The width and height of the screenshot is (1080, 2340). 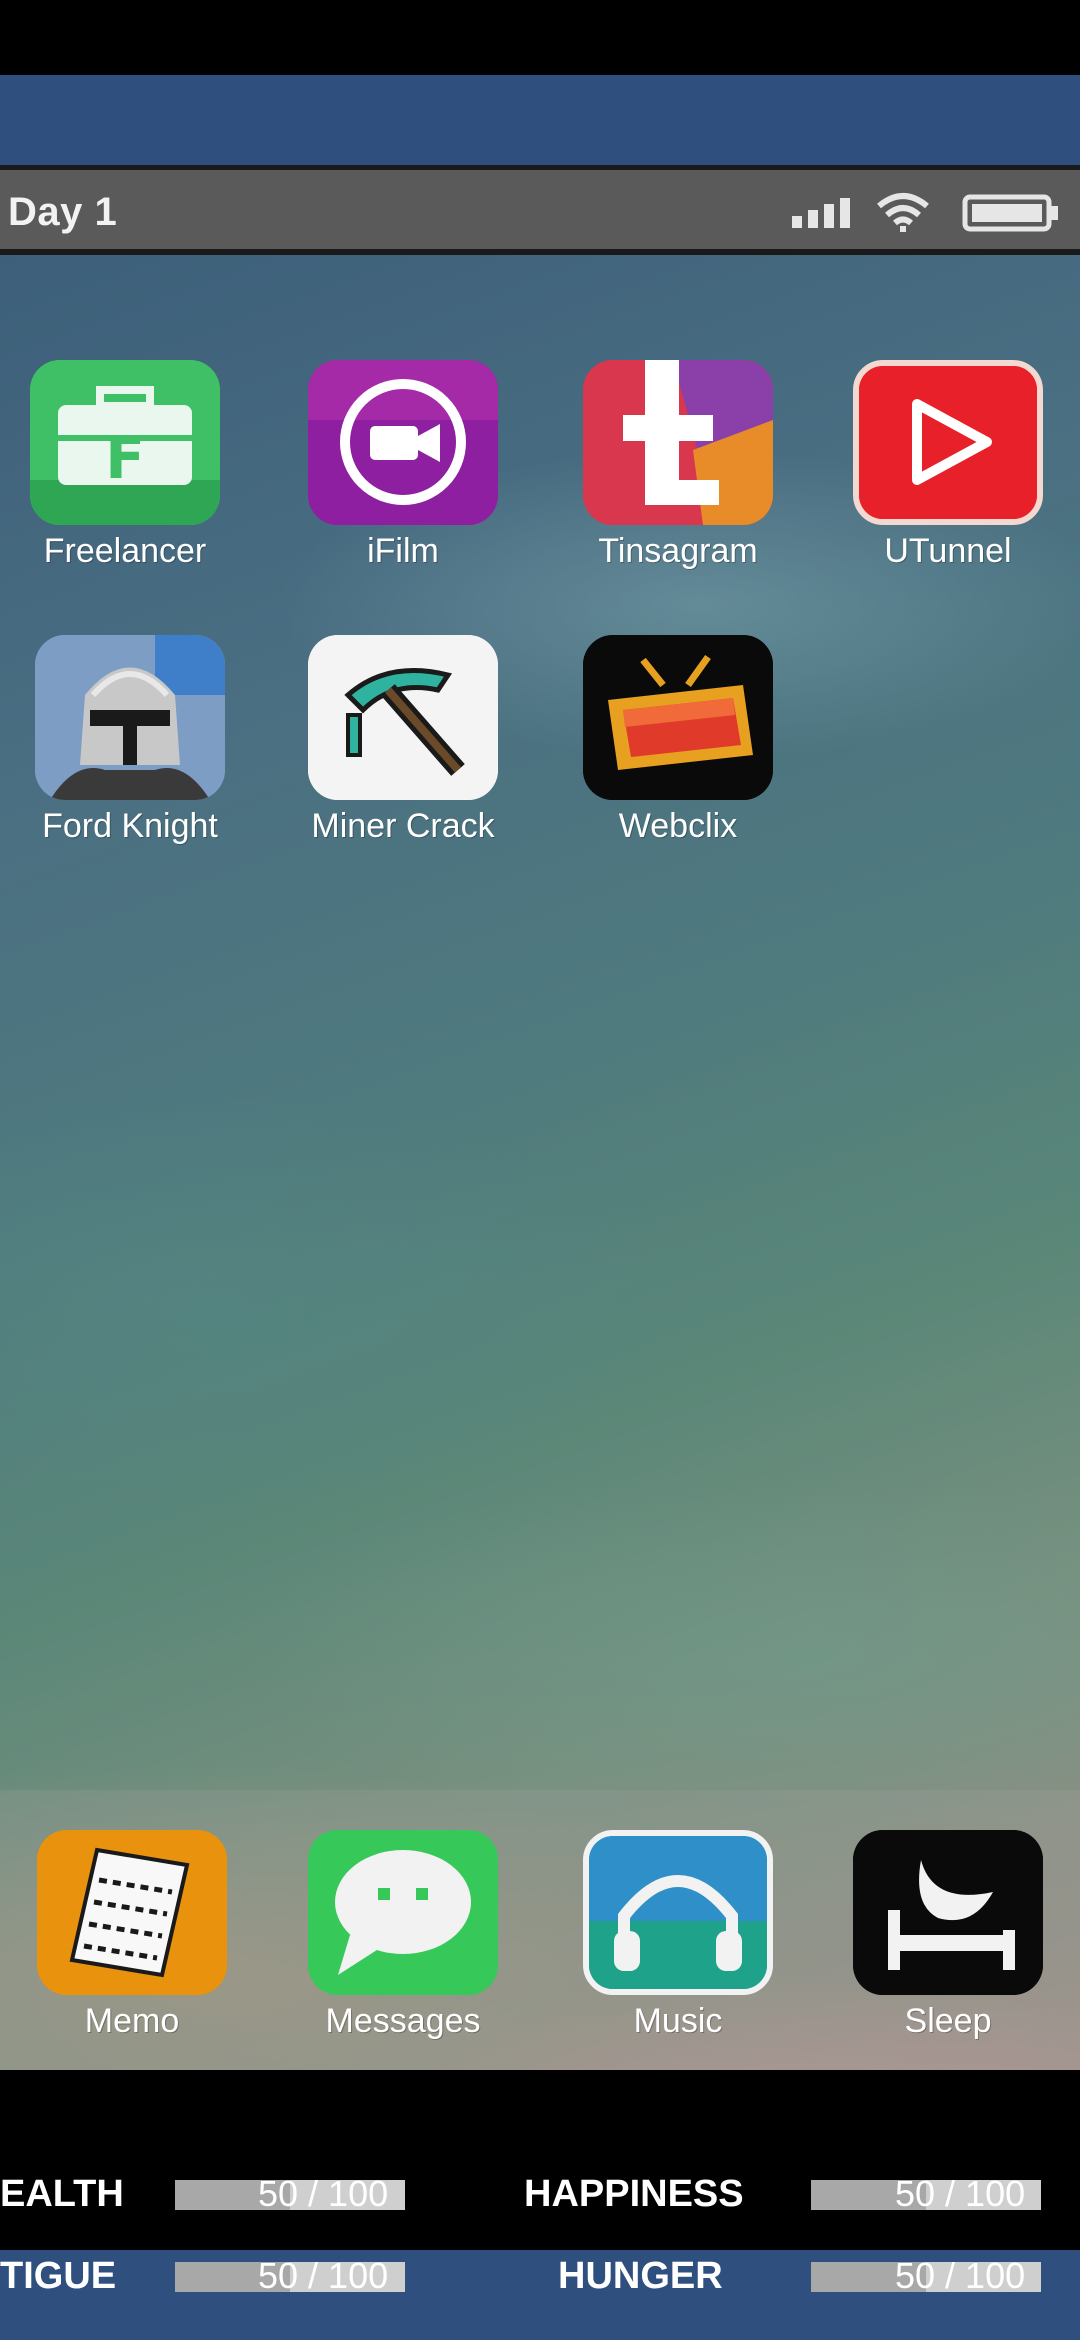 I want to click on miner-crack-pickaxe-icon, so click(x=403, y=717).